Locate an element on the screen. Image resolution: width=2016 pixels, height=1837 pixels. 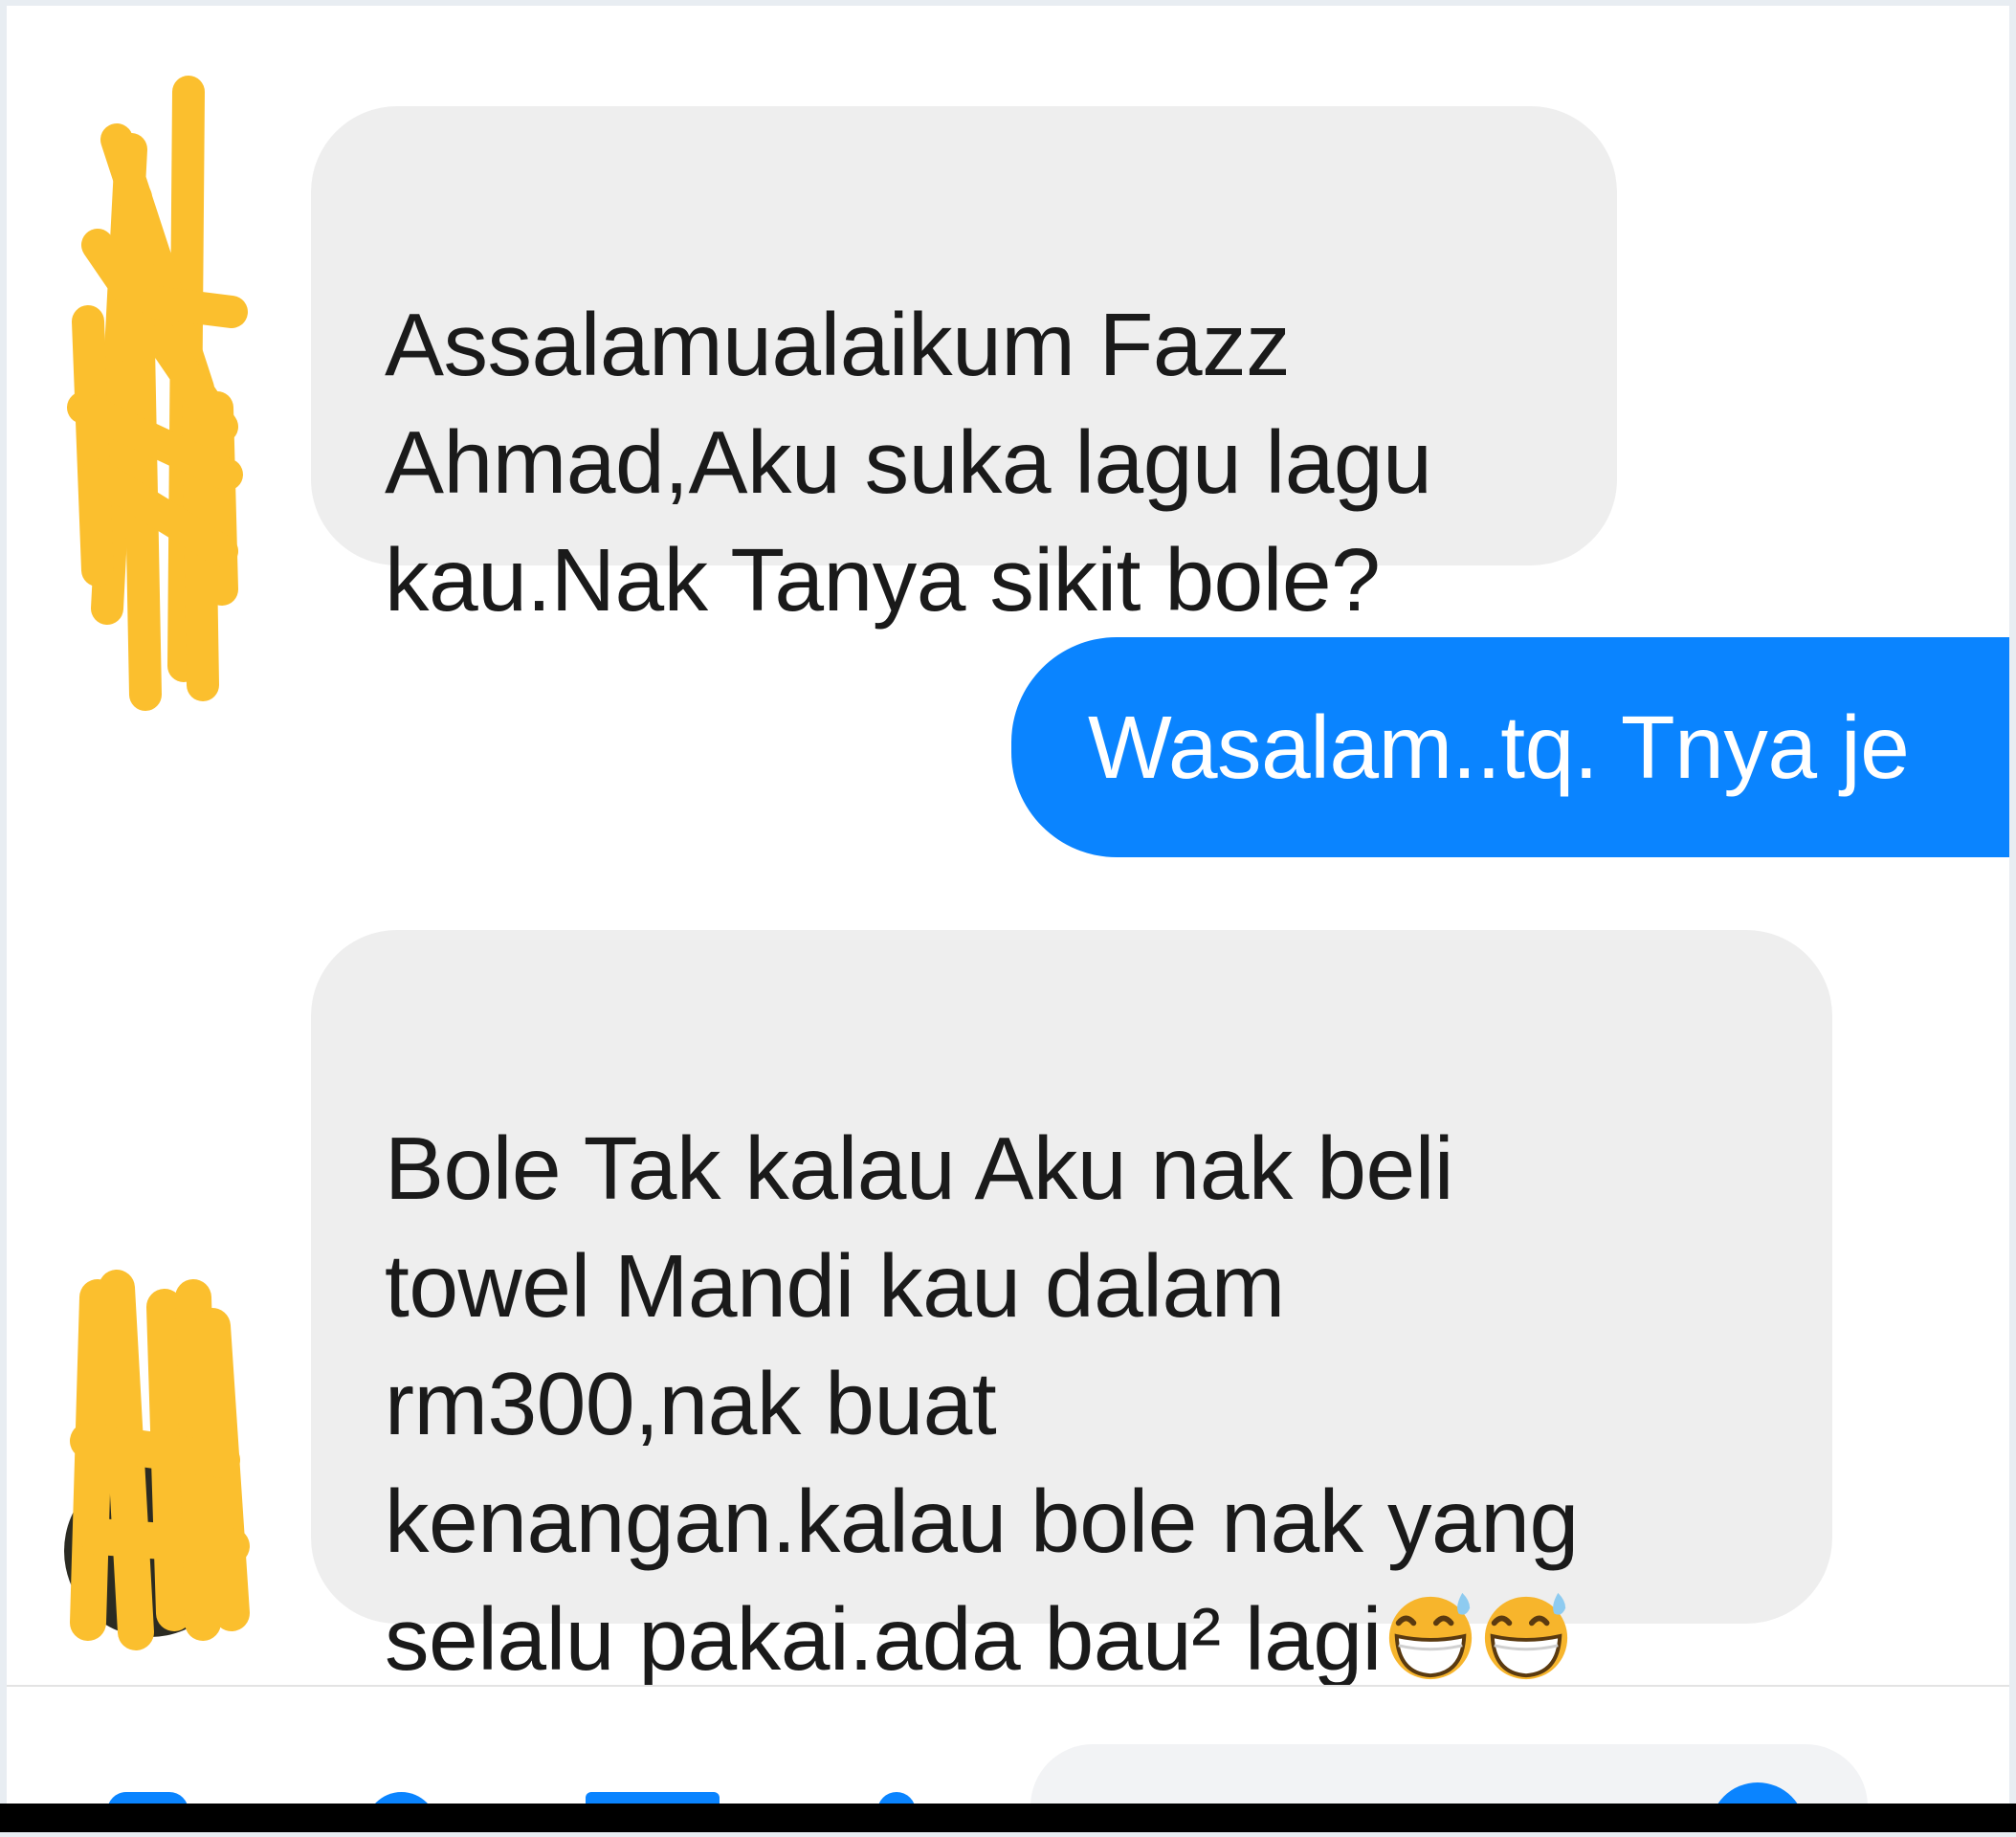
message-text: Wasalam..tq. Tnya je is located at coordinates (1499, 747).